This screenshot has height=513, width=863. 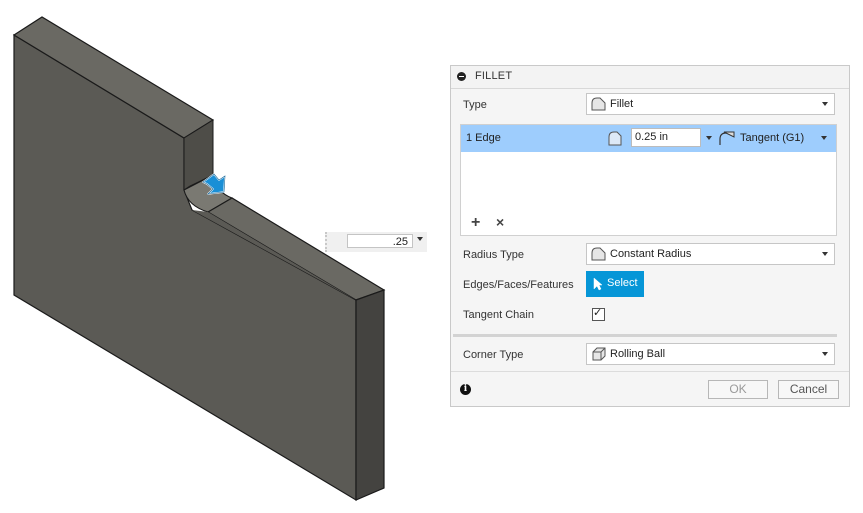 I want to click on continuity-value: Tangent (G1), so click(x=772, y=138).